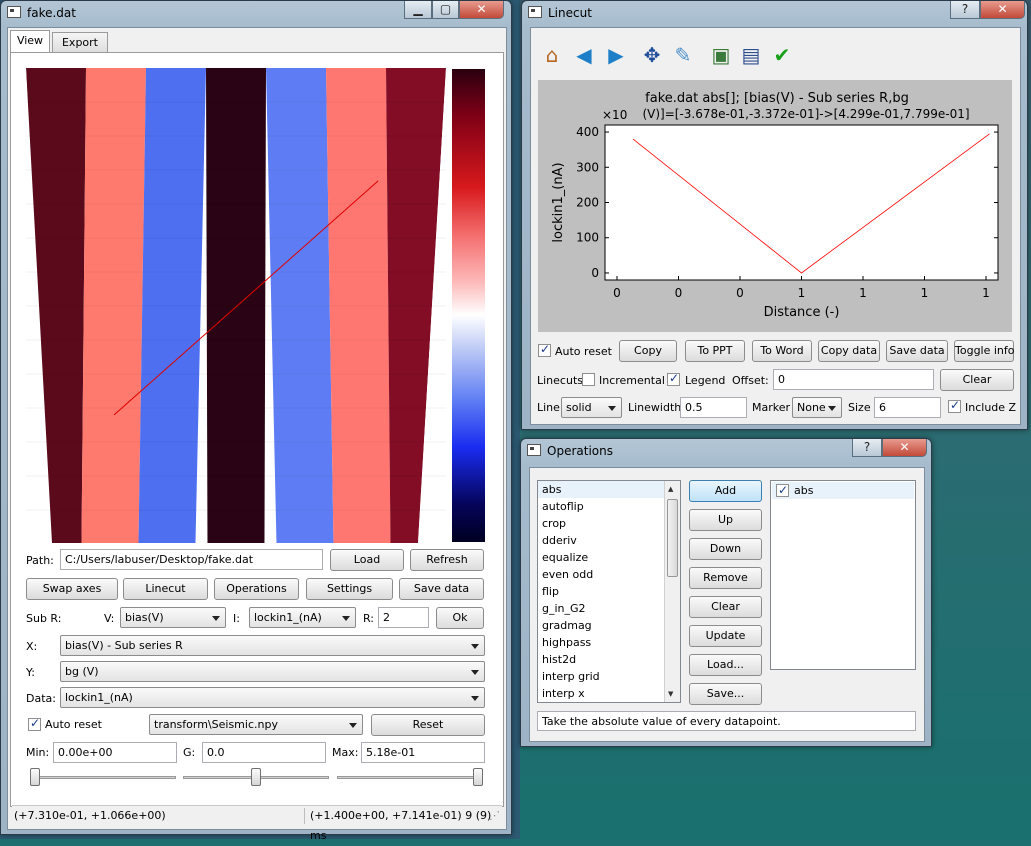 Image resolution: width=1031 pixels, height=846 pixels. What do you see at coordinates (782, 490) in the screenshot?
I see `applied-item-checkbox` at bounding box center [782, 490].